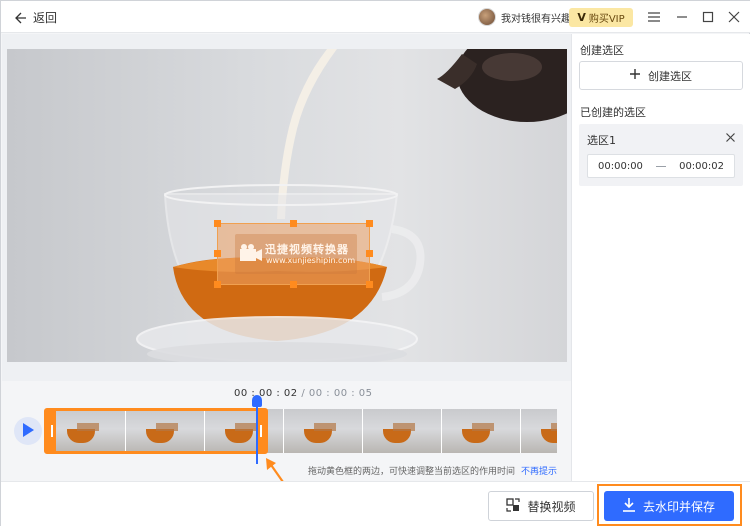 The width and height of the screenshot is (750, 526). Describe the element at coordinates (266, 393) in the screenshot. I see `current-time: 00 : 00 : 02` at that location.